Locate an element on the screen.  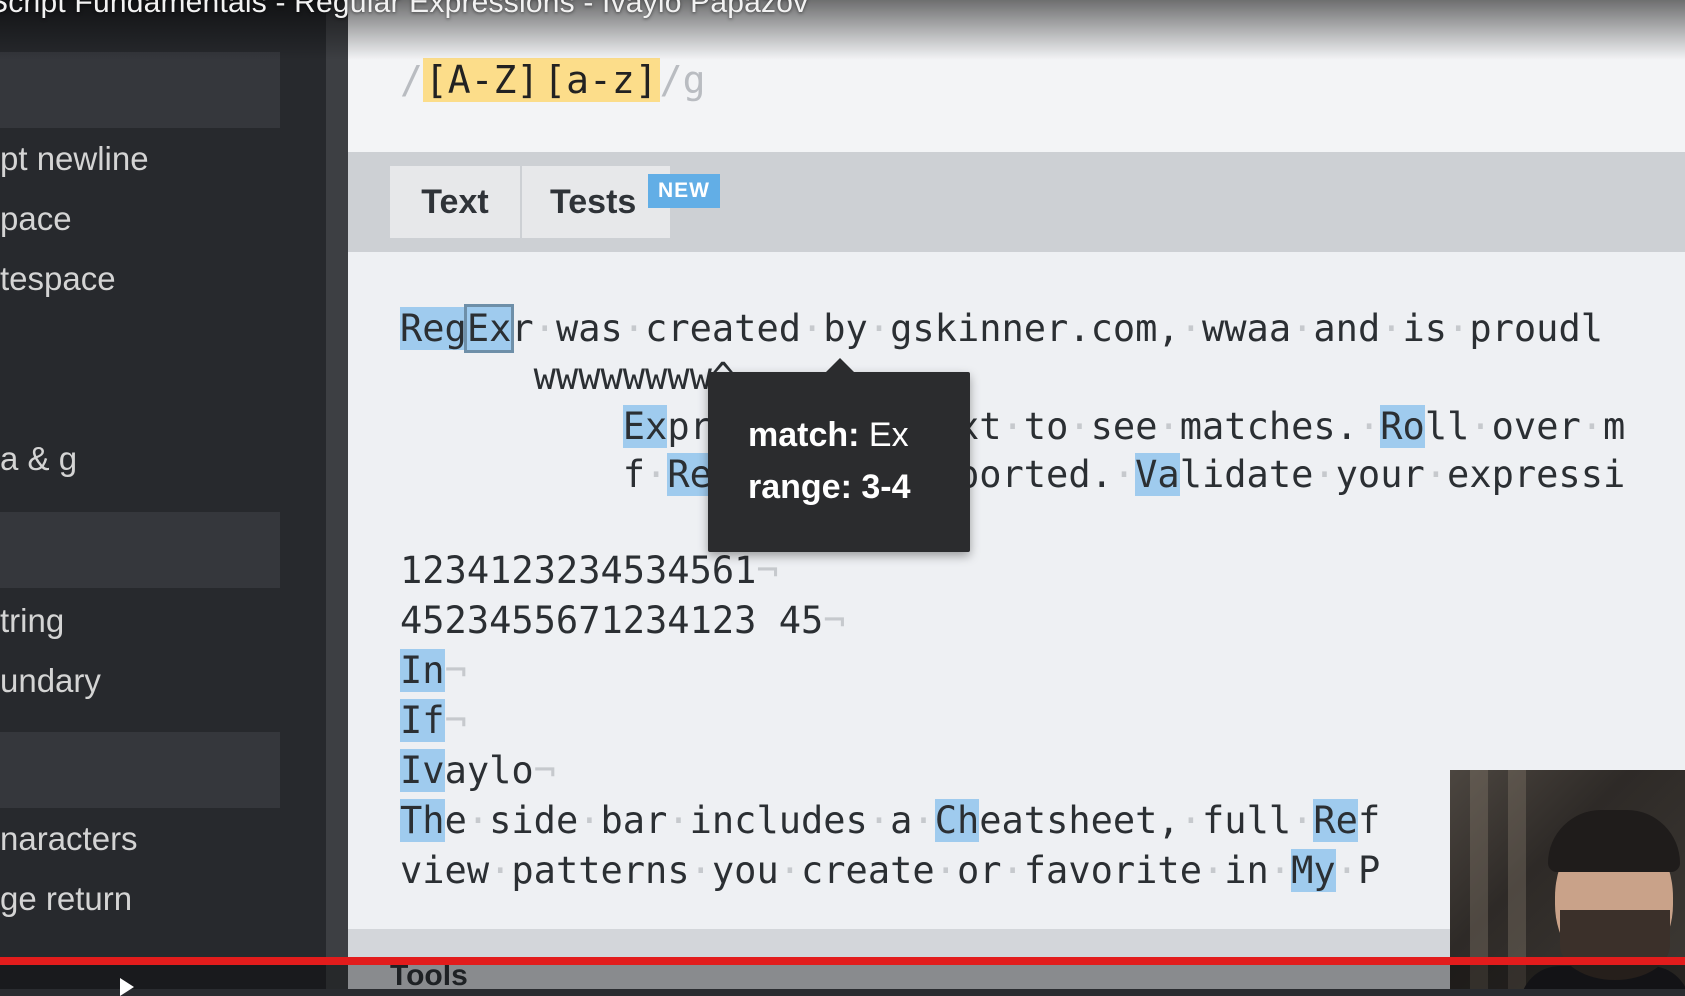
text-line: Ivaylo¬ is located at coordinates (478, 770).